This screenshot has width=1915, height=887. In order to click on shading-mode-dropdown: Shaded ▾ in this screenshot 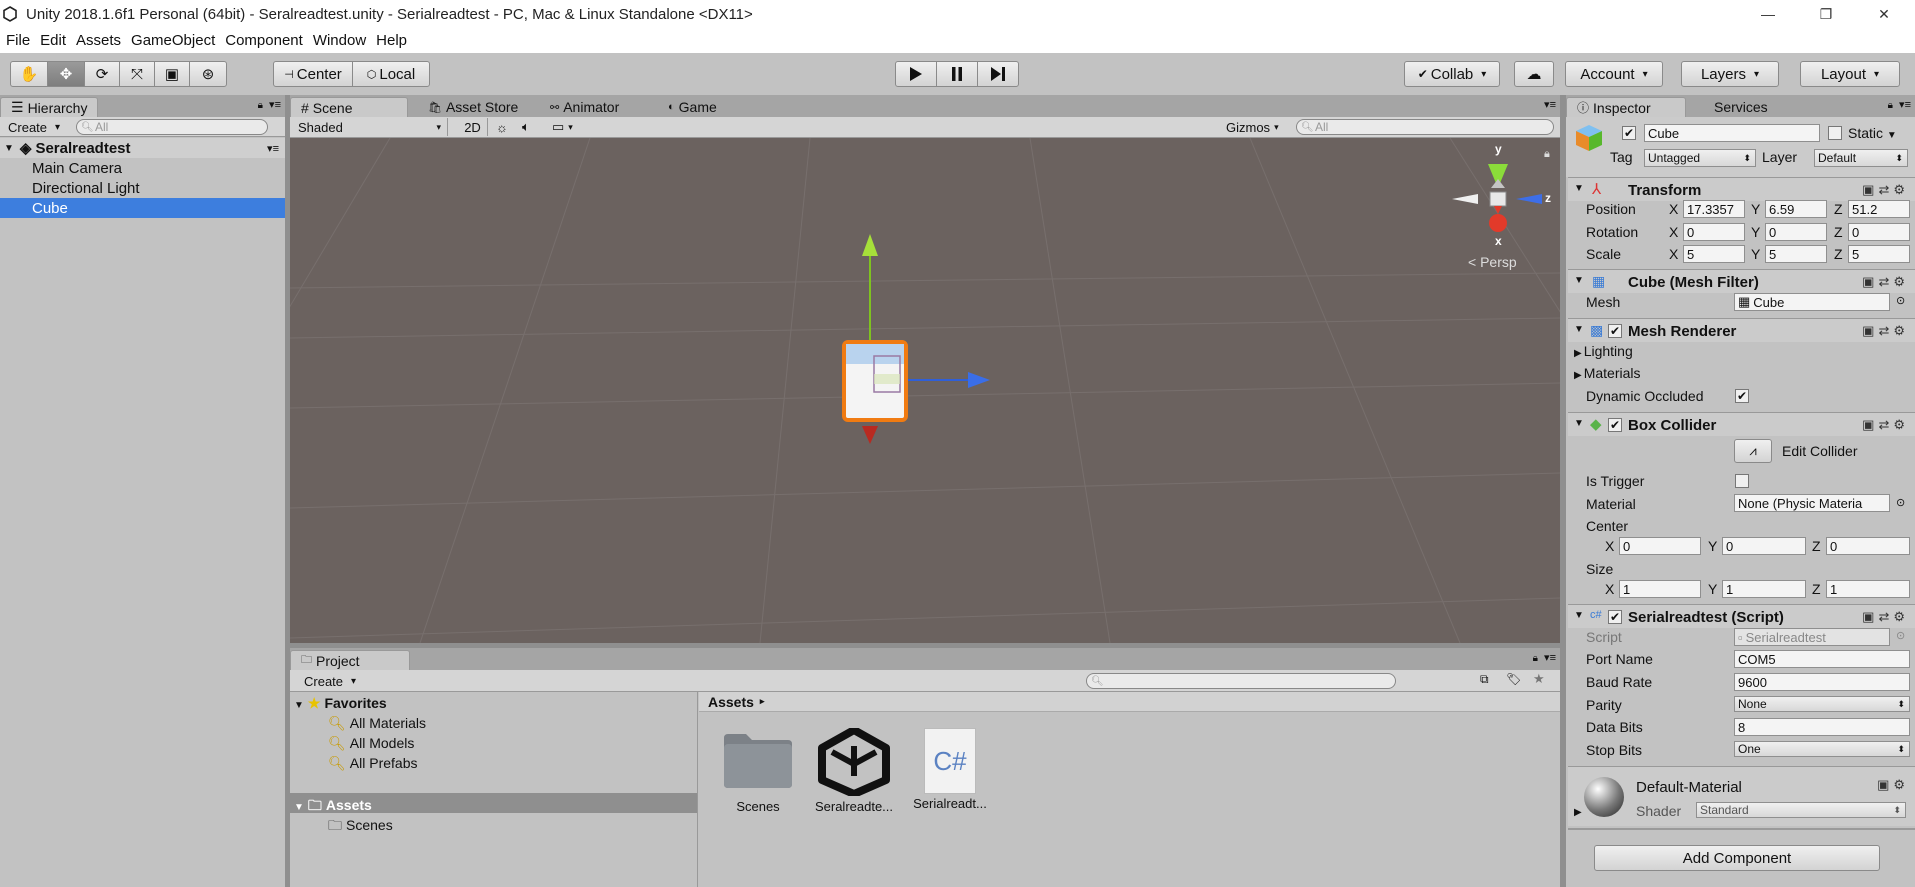, I will do `click(373, 127)`.